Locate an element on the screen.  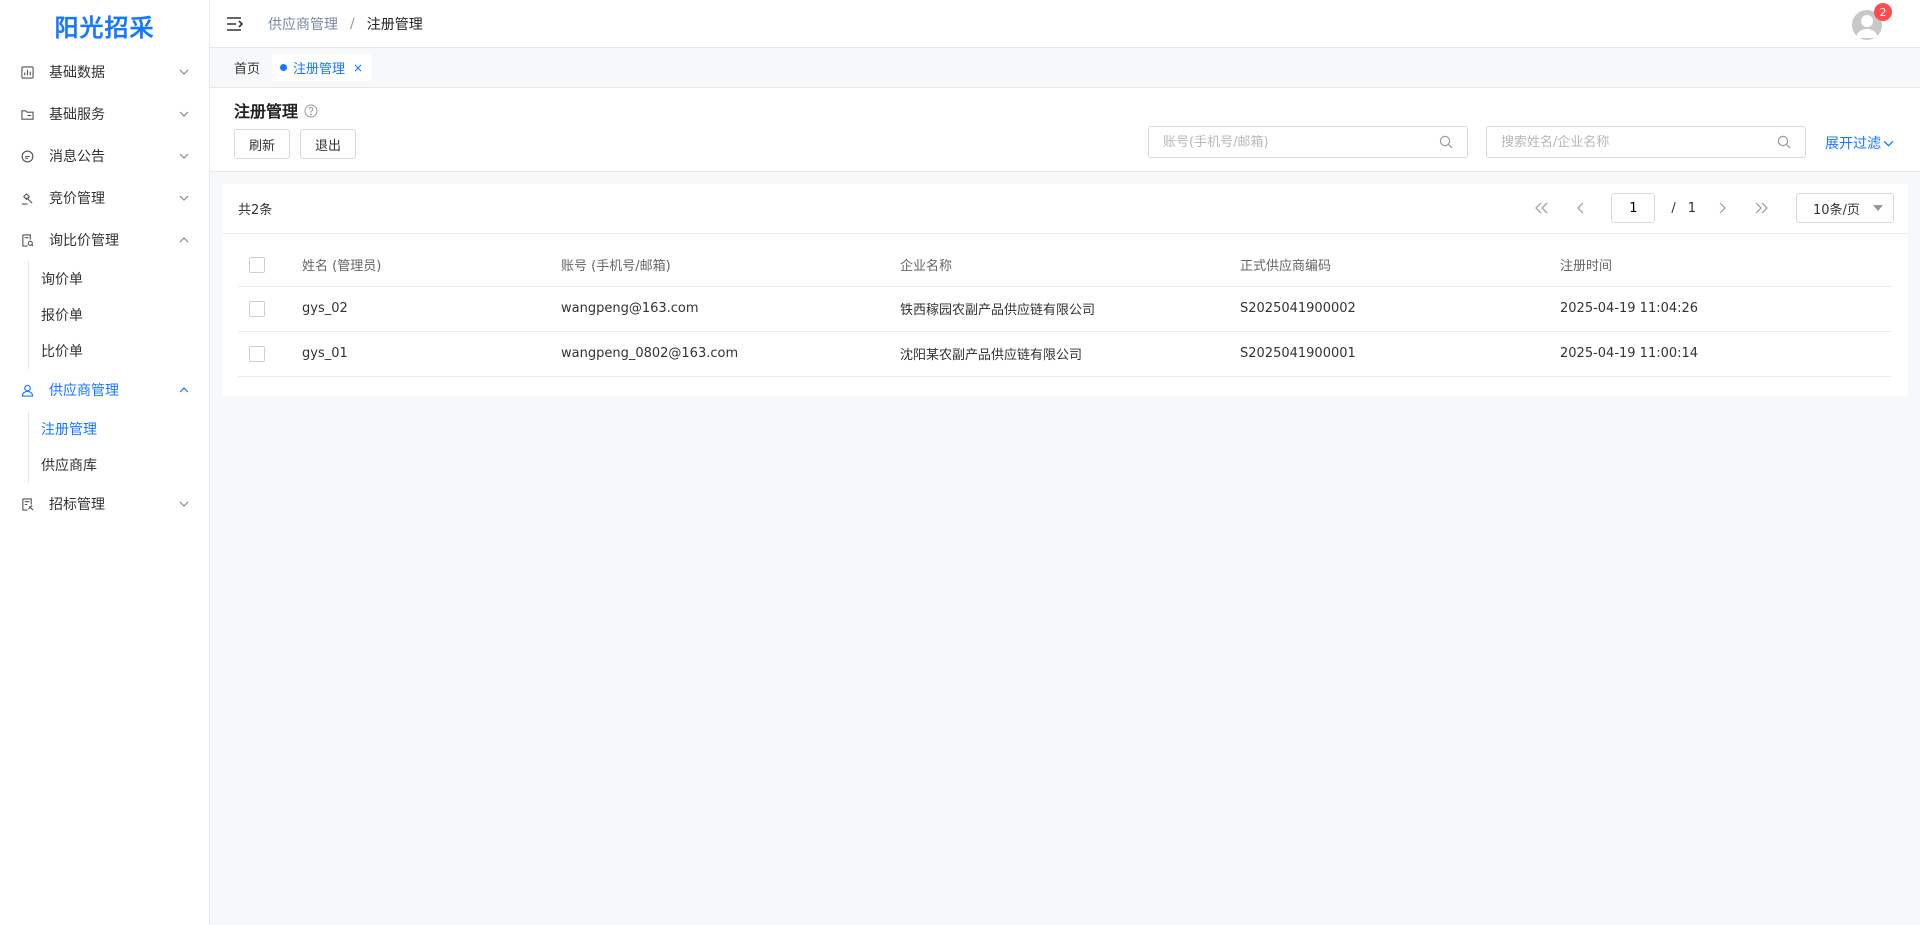
cell-company: 铁西稼园农副产品供应链有限公司 is located at coordinates (1070, 309).